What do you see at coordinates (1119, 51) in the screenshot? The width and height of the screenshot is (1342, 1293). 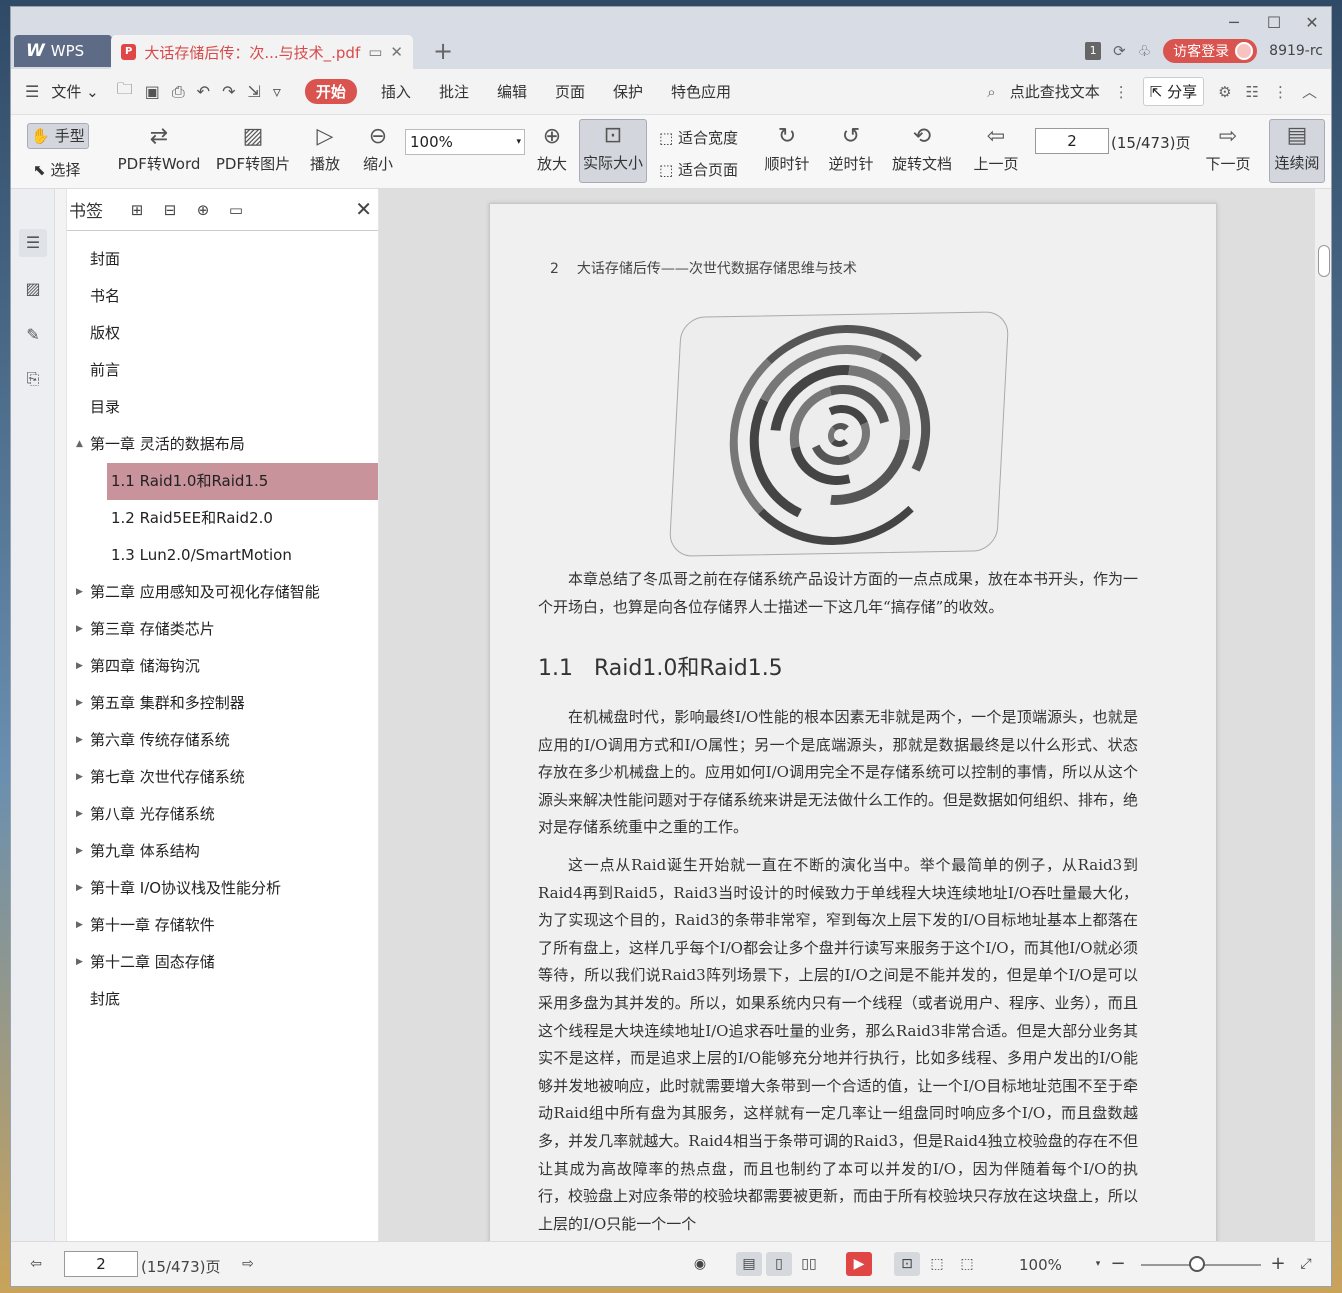 I see `sync-icon: ⟳` at bounding box center [1119, 51].